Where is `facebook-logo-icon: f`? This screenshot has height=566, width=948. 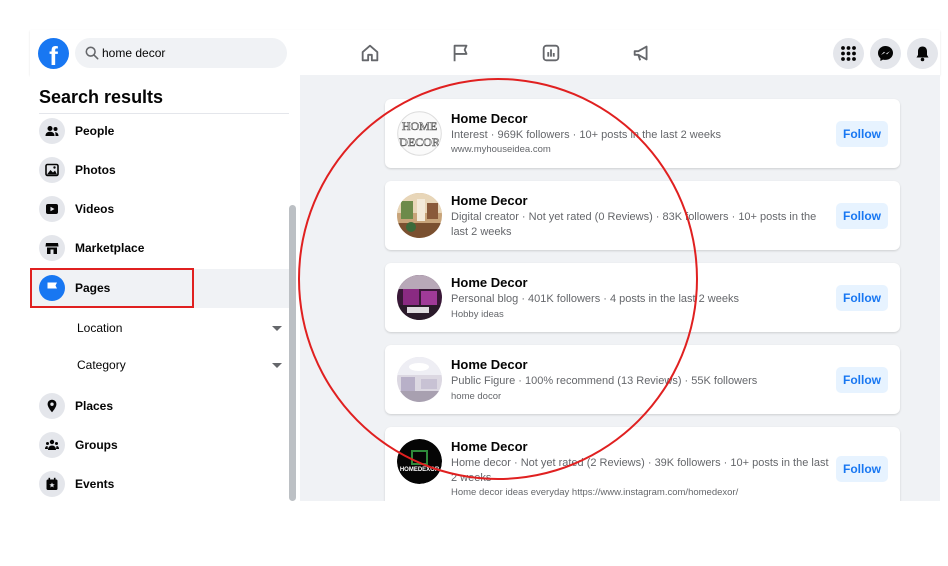 facebook-logo-icon: f is located at coordinates (53, 53).